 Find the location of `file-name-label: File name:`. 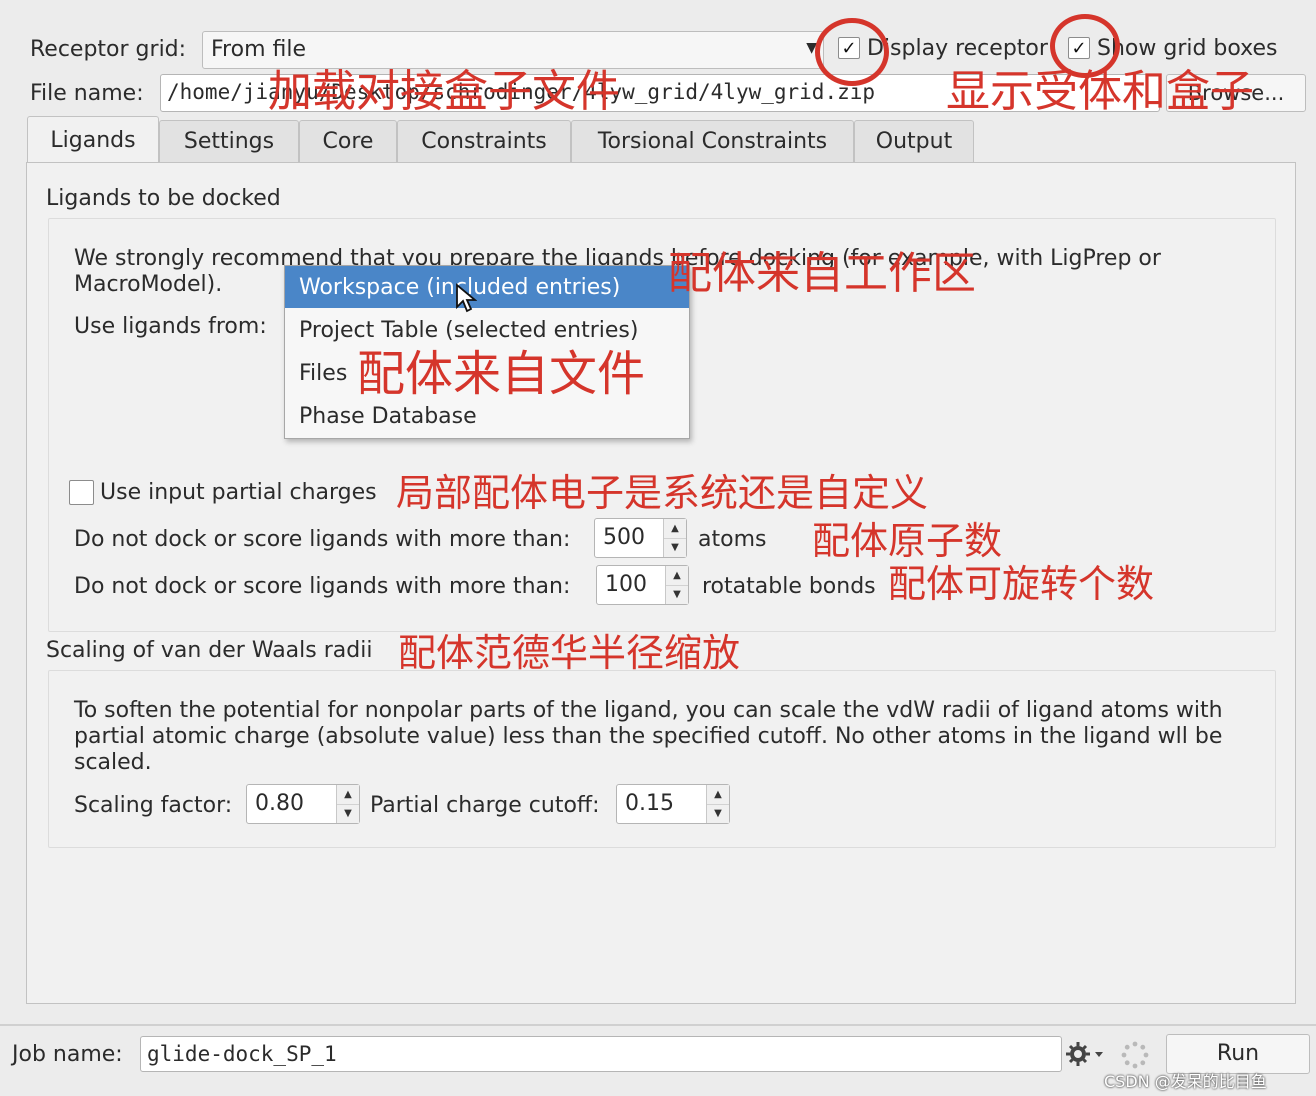

file-name-label: File name: is located at coordinates (87, 93).